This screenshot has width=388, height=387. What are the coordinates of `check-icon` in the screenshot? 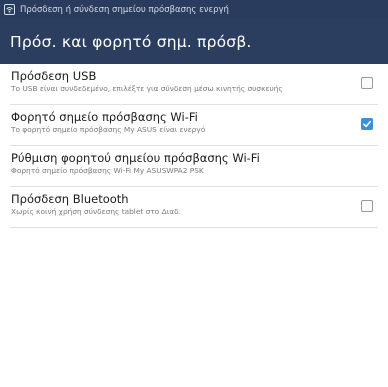 It's located at (367, 124).